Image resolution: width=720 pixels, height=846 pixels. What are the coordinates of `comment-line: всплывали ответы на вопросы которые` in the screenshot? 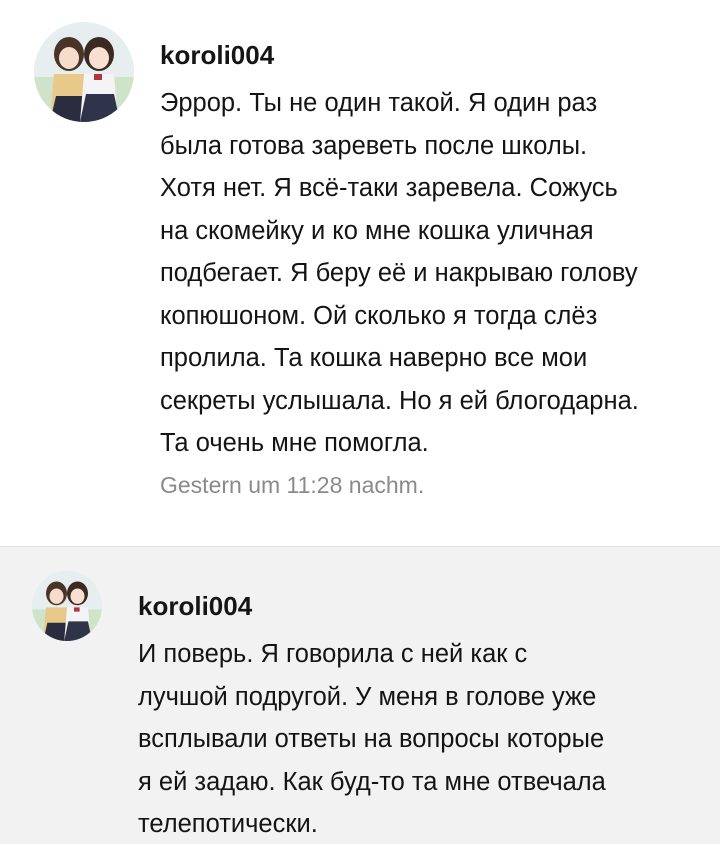 It's located at (371, 739).